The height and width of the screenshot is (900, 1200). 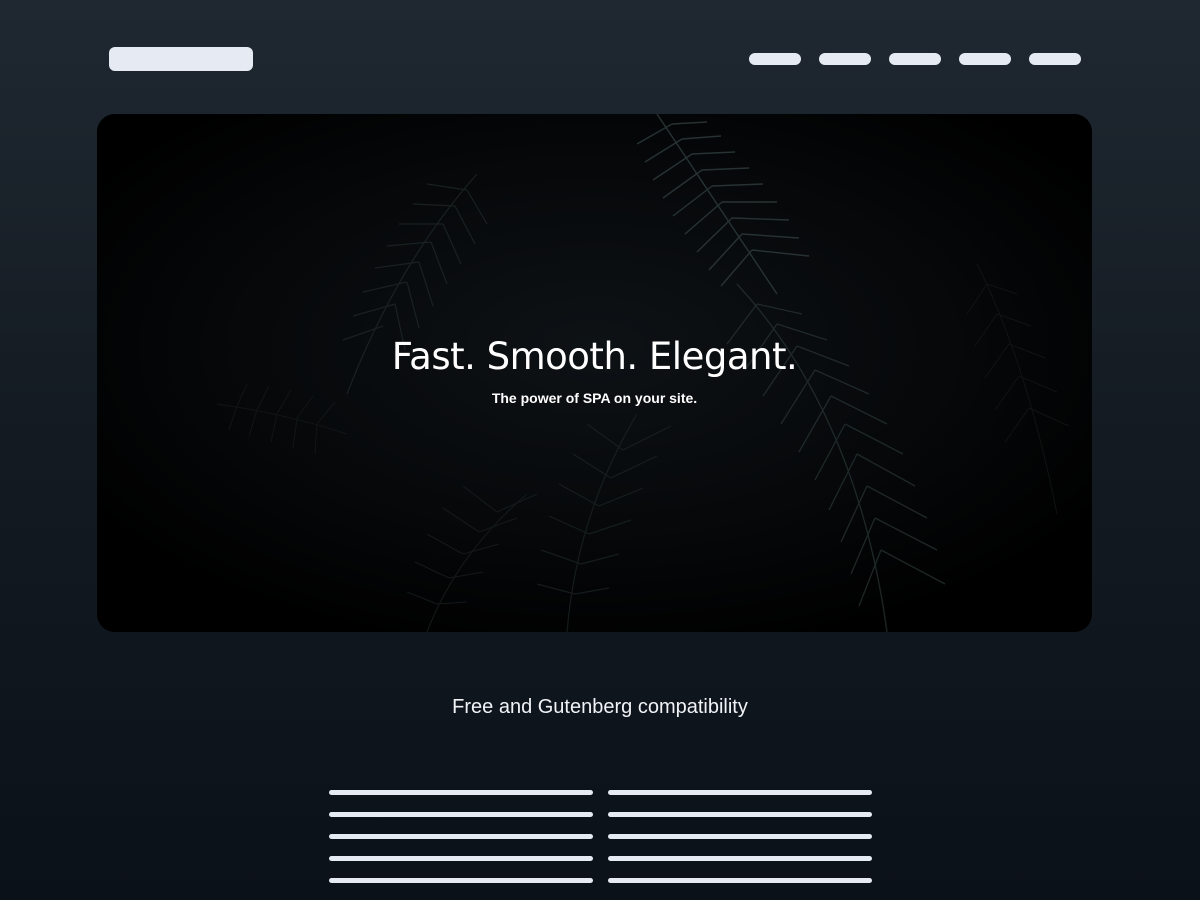 I want to click on text-column-right, so click(x=740, y=836).